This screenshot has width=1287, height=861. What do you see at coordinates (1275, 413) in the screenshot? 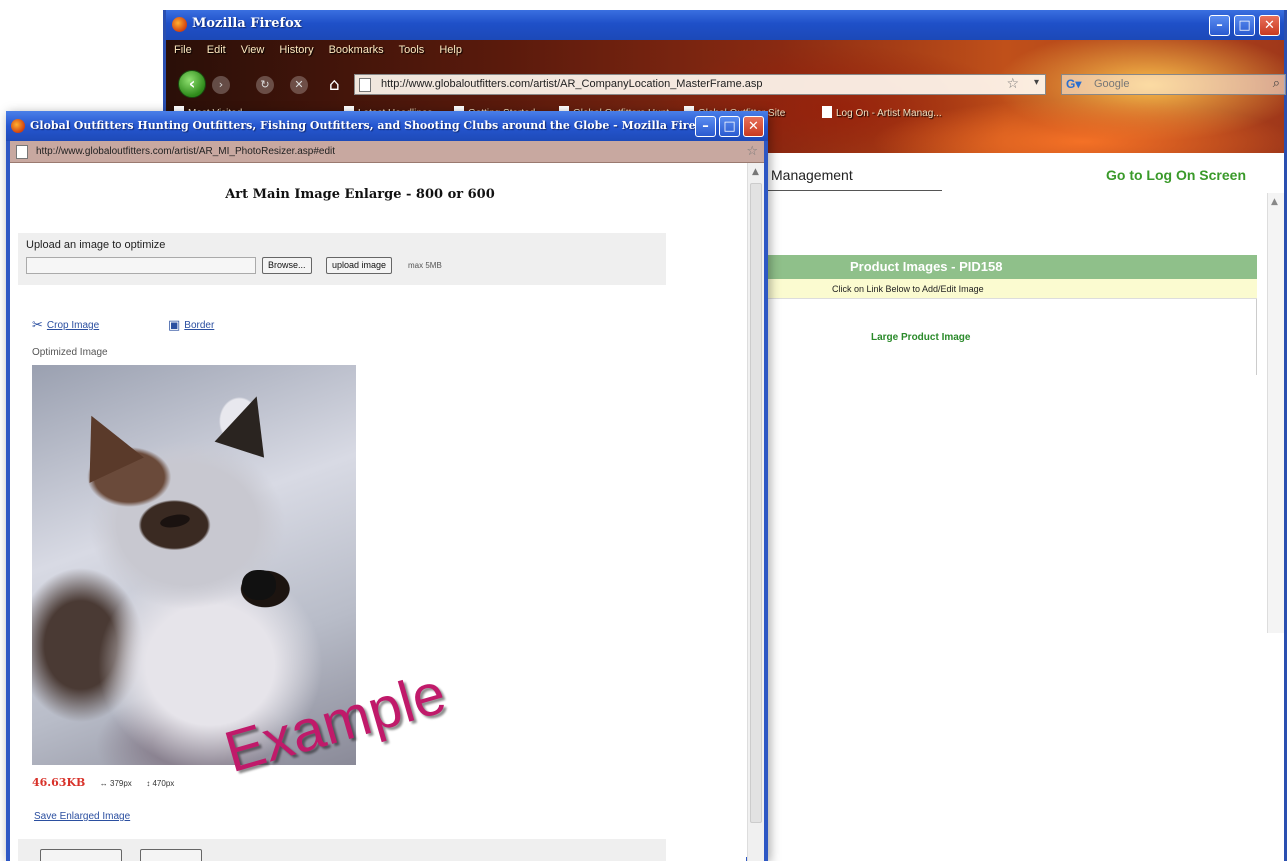
I see `main-scrollbar: ▲` at bounding box center [1275, 413].